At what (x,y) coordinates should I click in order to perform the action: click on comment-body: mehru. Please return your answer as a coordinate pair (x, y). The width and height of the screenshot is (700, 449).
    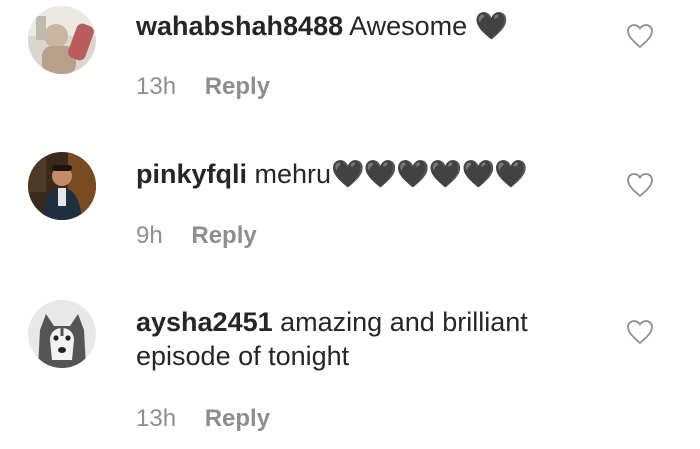
    Looking at the image, I should click on (293, 174).